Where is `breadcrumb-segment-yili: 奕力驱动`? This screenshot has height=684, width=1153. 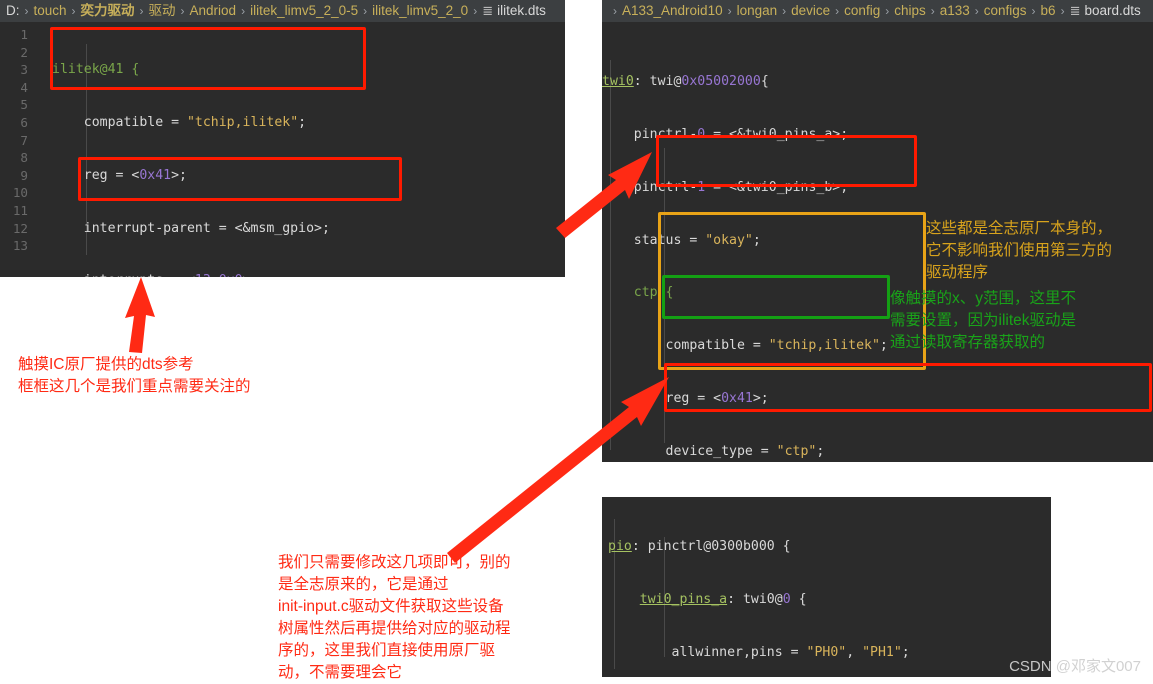
breadcrumb-segment-yili: 奕力驱动 is located at coordinates (108, 11).